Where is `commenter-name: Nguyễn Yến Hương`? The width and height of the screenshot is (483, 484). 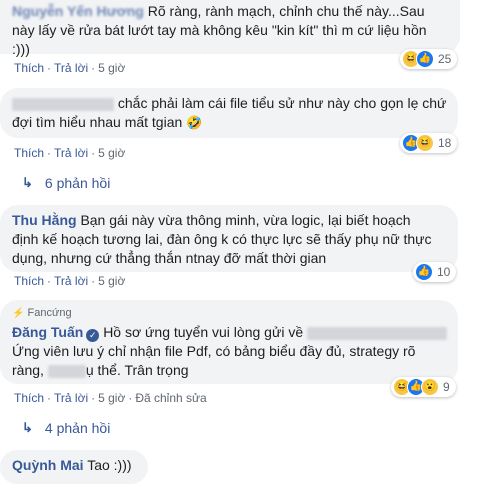 commenter-name: Nguyễn Yến Hương is located at coordinates (78, 11).